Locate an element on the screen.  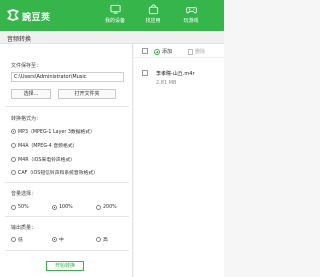
format-label: 转换格式为： is located at coordinates (26, 119).